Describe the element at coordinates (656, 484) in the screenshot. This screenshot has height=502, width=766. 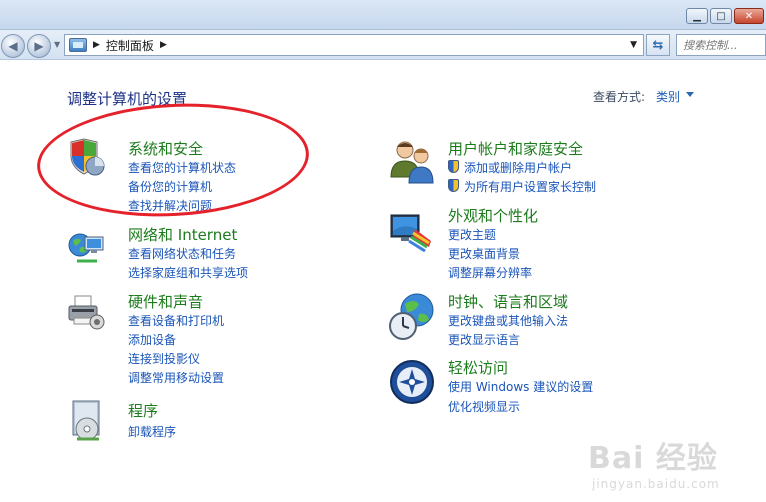
I see `watermark-url: jingyan.baidu.com` at that location.